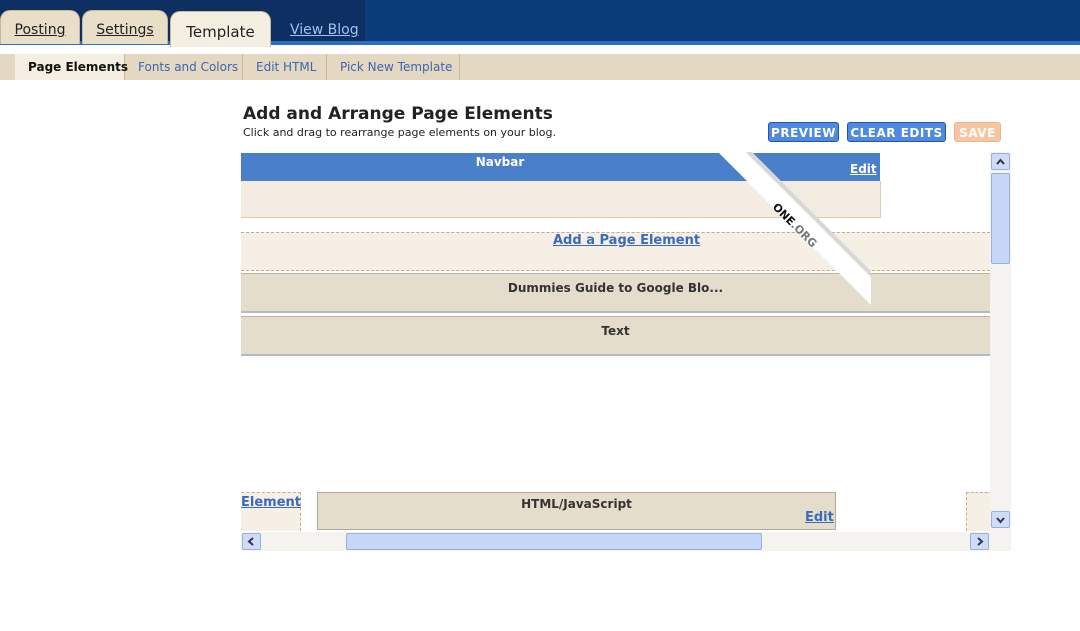 This screenshot has width=1080, height=631. I want to click on vertical-scroll-thumb, so click(1000, 218).